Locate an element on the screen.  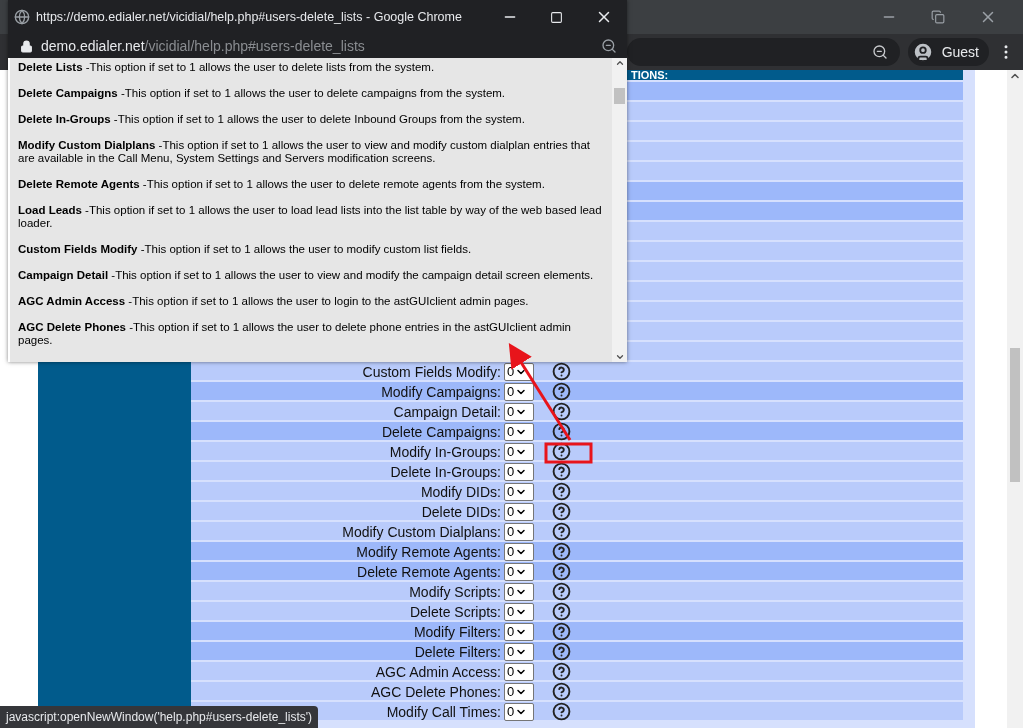
globe-icon is located at coordinates (22, 17).